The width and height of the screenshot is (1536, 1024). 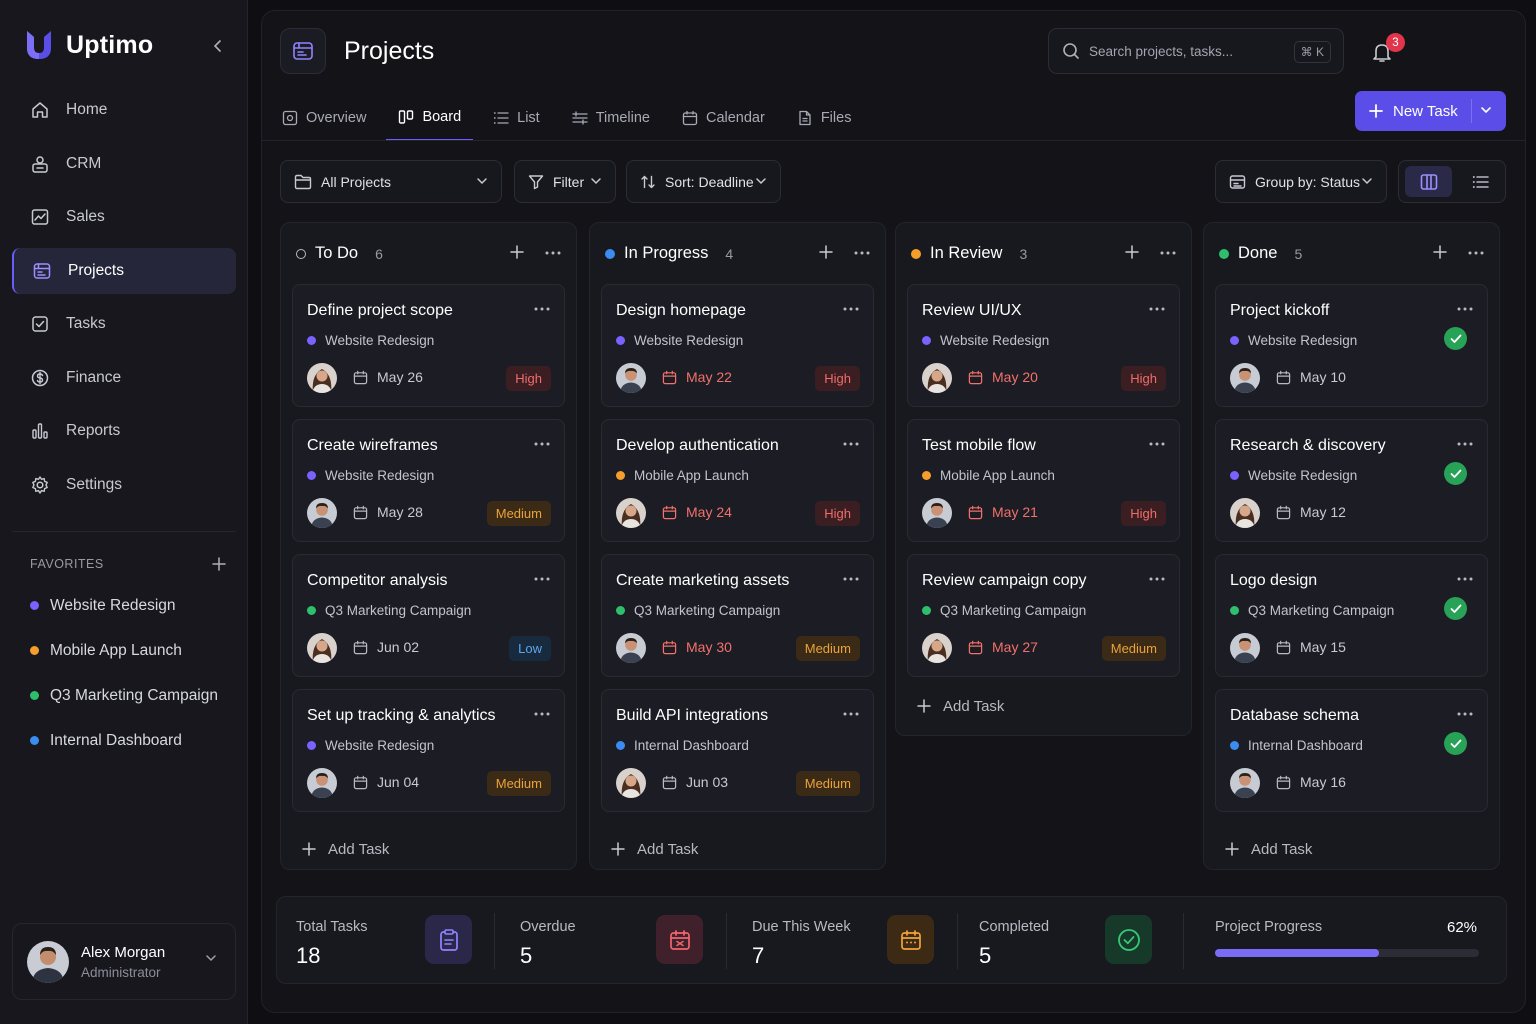 I want to click on brand: Uptimo, so click(x=88, y=45).